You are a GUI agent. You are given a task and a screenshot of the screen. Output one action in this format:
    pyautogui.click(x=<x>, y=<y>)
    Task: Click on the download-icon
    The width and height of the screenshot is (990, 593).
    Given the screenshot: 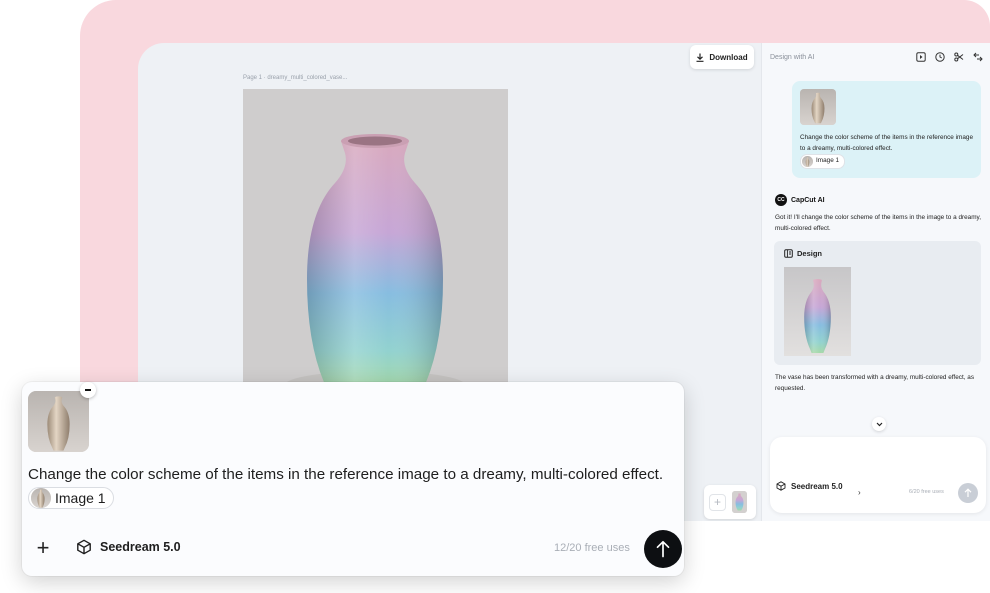 What is the action you would take?
    pyautogui.click(x=700, y=57)
    